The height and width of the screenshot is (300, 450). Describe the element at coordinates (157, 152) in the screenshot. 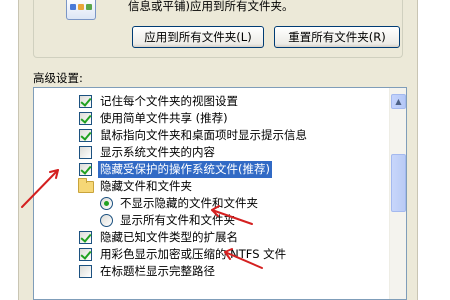

I see `list-item-label: 显示系统文件夹的内容` at that location.